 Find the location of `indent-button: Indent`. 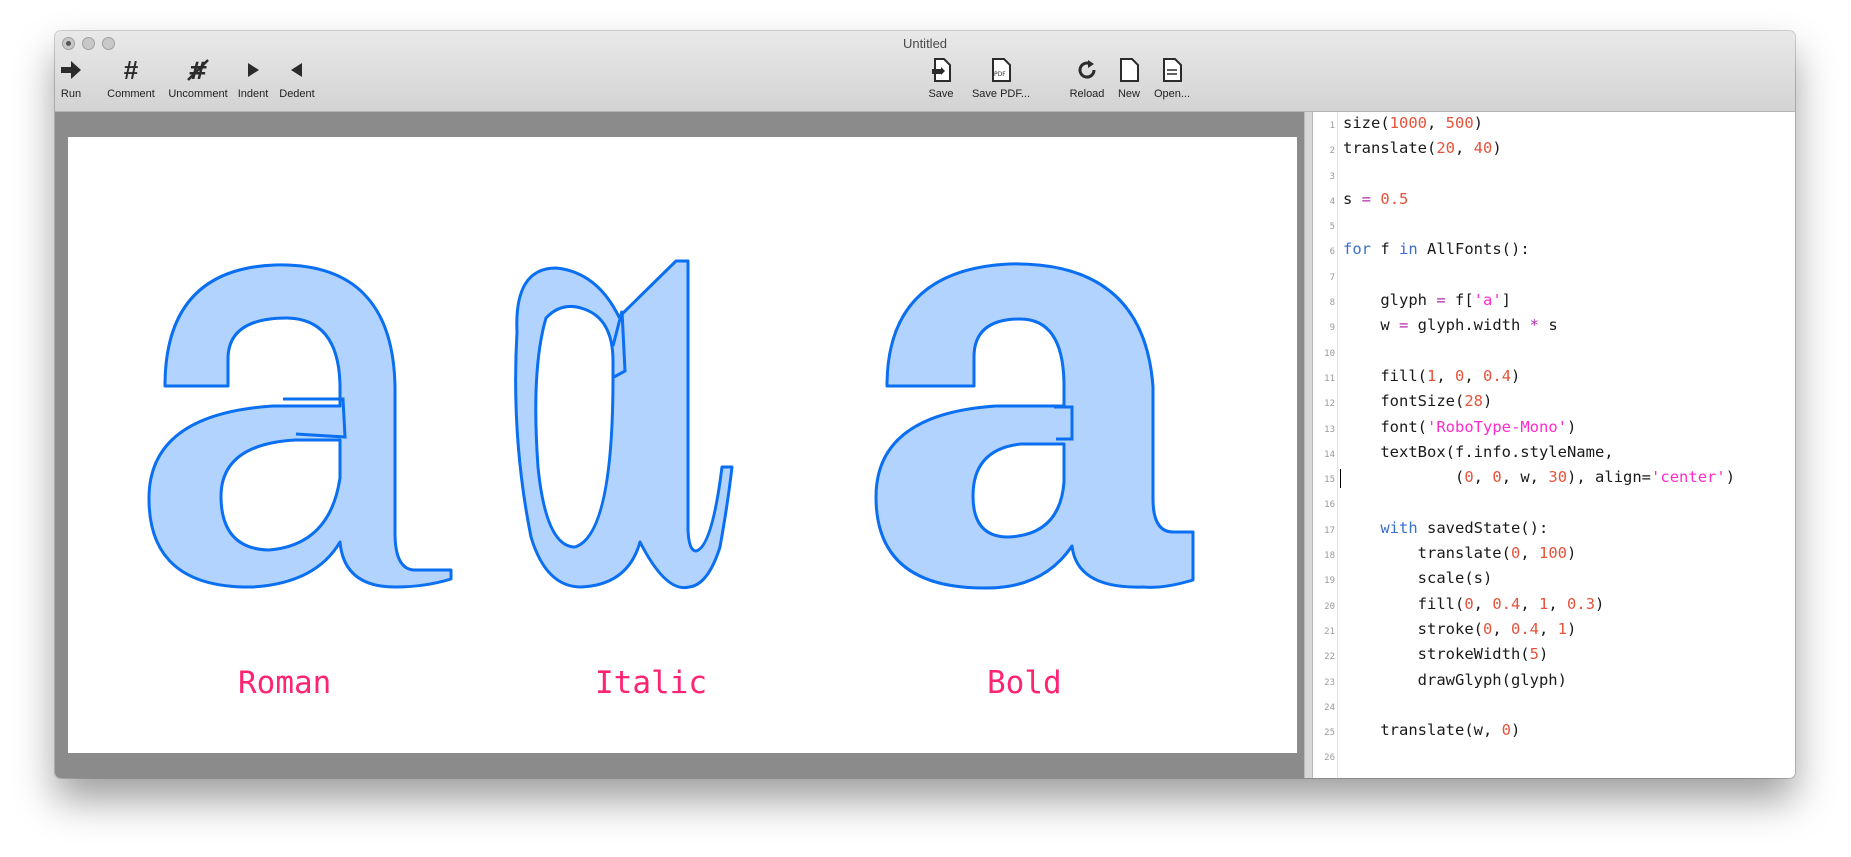

indent-button: Indent is located at coordinates (253, 77).